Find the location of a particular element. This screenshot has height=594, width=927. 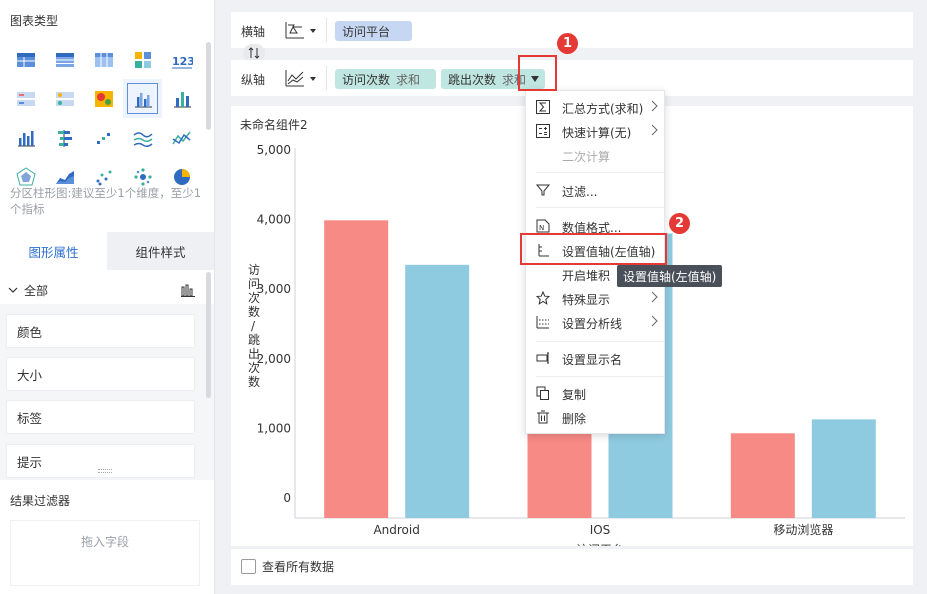

show-all-checkbox is located at coordinates (248, 566).